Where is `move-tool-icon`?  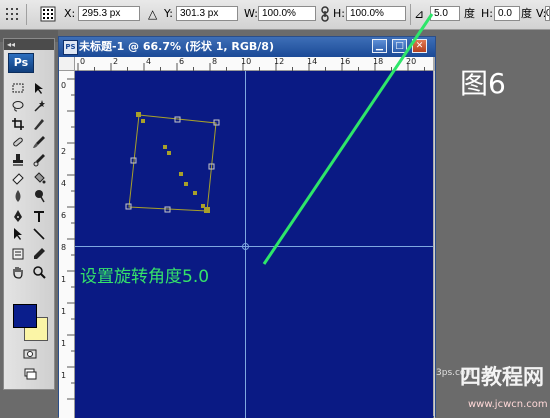
move-tool-icon is located at coordinates (39, 87).